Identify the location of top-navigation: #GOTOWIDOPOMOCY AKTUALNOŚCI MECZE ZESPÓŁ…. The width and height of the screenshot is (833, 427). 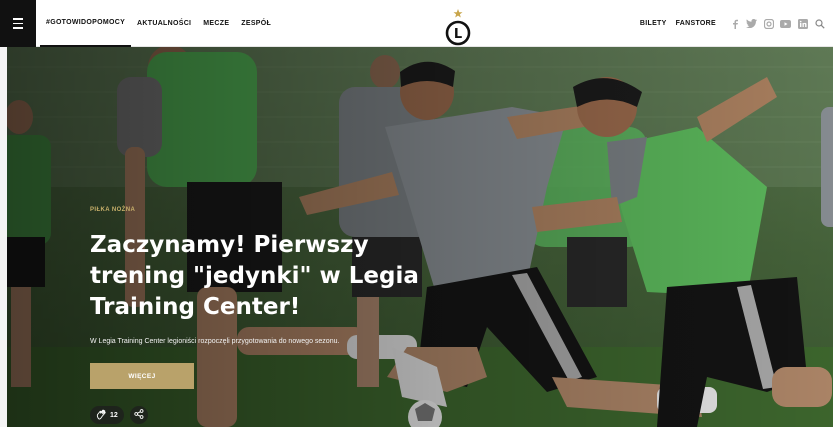
(416, 23).